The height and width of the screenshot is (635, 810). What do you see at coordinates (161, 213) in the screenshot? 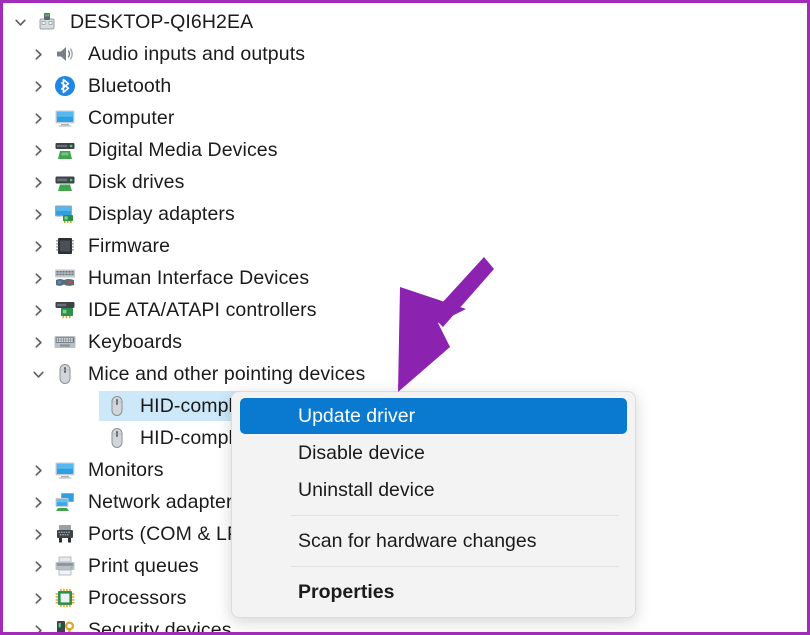
I see `tree-item-label: Display adapters` at bounding box center [161, 213].